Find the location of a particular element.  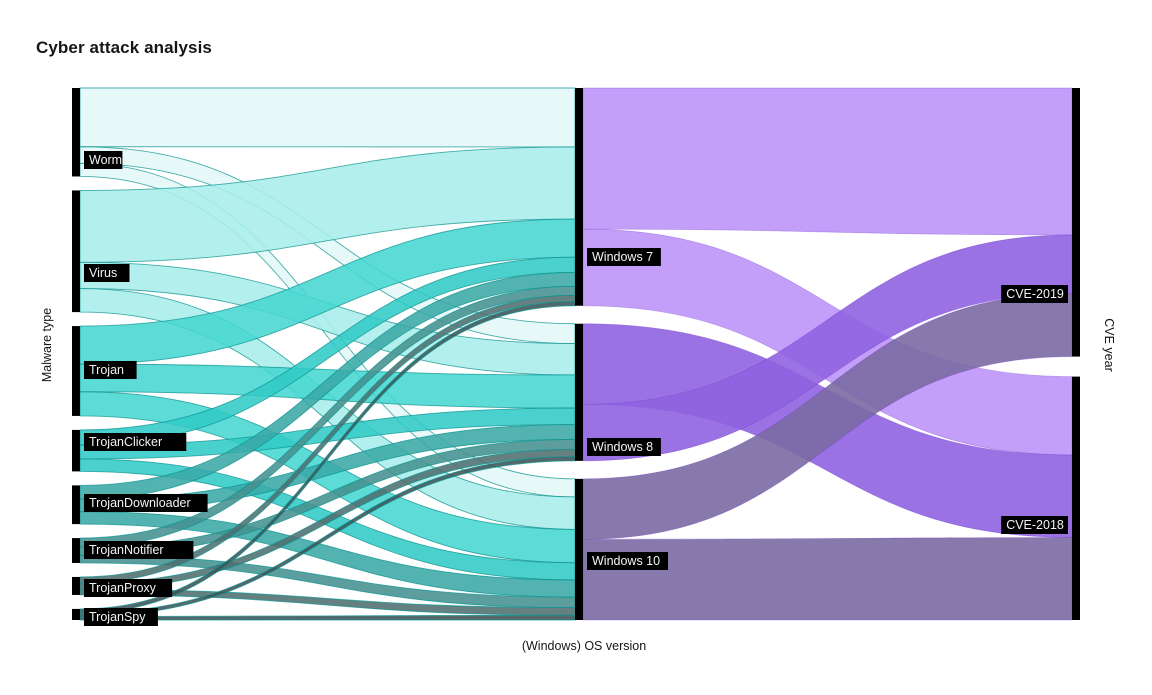

node-label-text: Worm is located at coordinates (105, 160).